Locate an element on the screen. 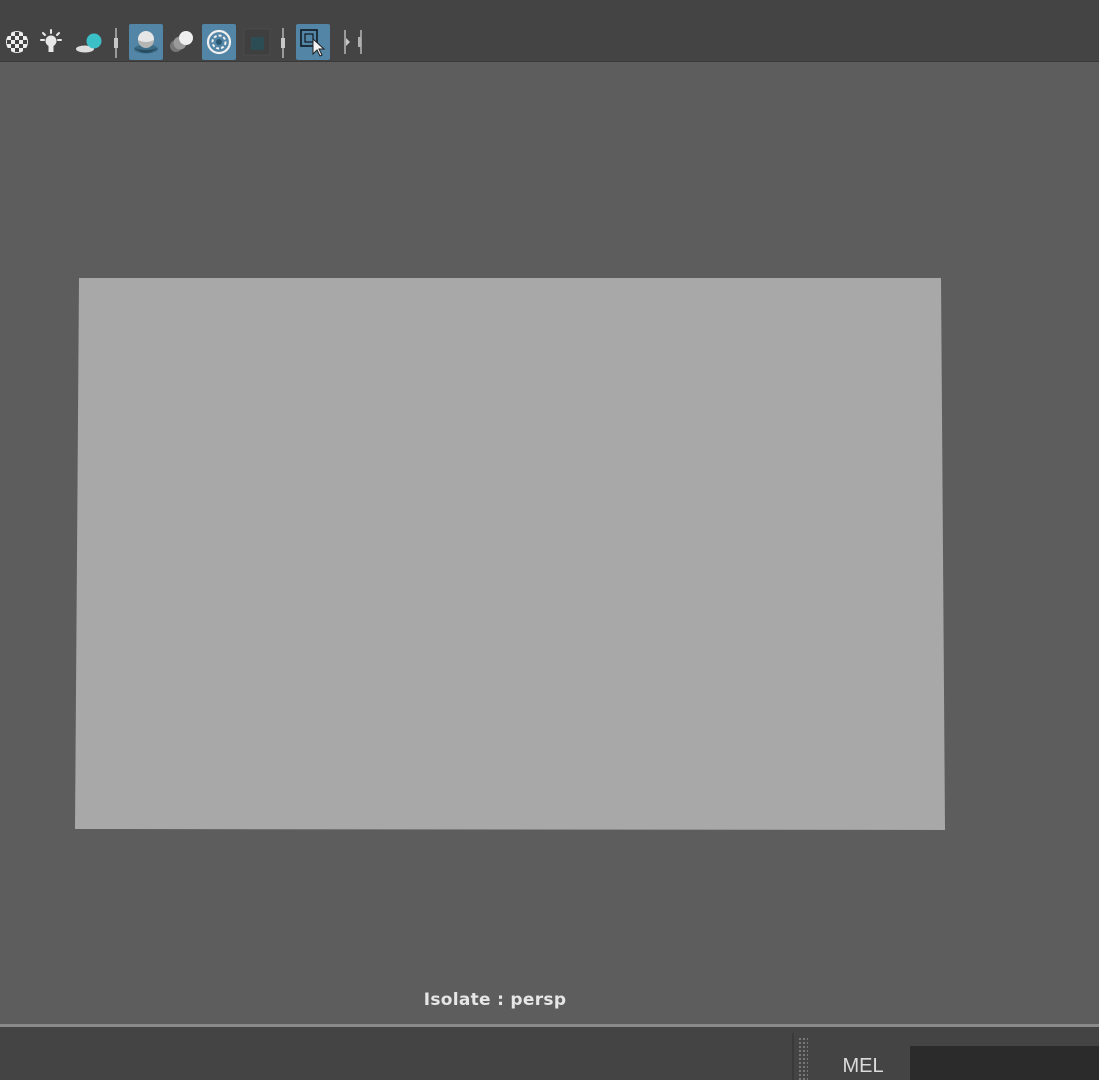  shadow-sphere-icon is located at coordinates (89, 42).